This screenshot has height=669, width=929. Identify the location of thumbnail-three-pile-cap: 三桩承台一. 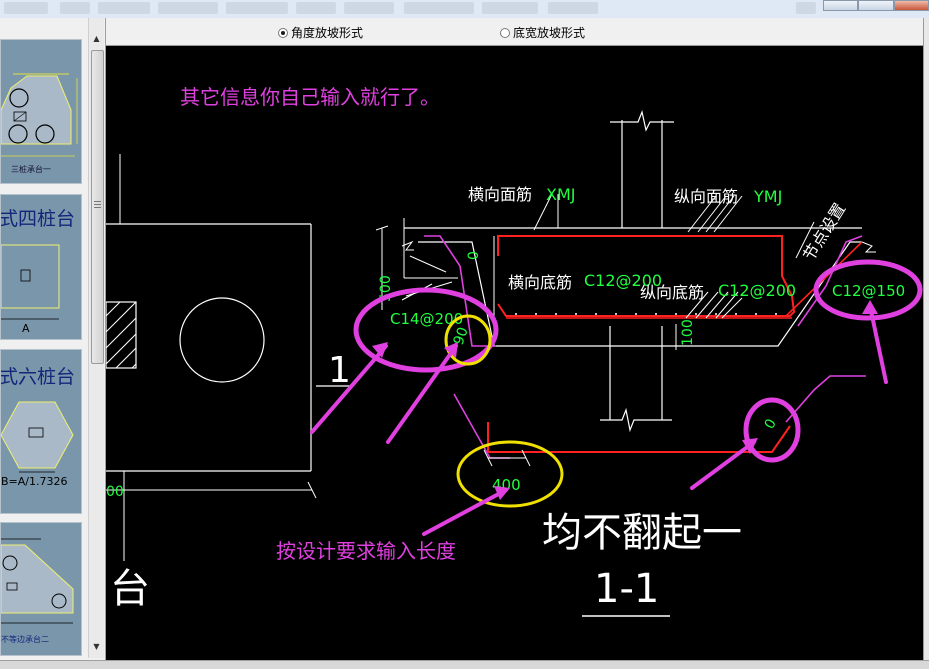
(41, 111).